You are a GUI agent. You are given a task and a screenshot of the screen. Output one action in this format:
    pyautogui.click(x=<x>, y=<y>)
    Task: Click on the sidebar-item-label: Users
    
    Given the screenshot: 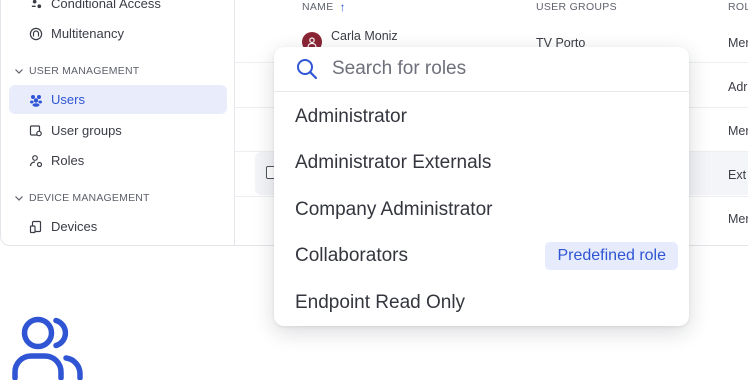 What is the action you would take?
    pyautogui.click(x=68, y=99)
    